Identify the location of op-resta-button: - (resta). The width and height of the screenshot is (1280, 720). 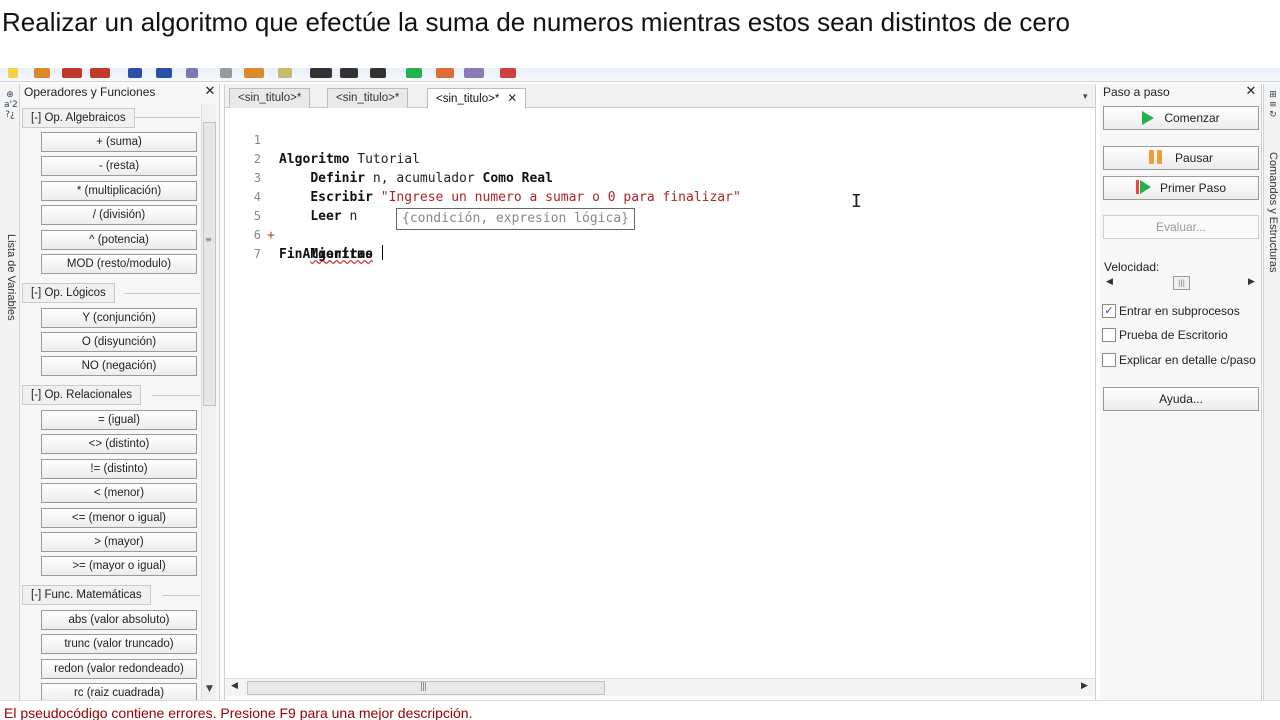
(119, 166).